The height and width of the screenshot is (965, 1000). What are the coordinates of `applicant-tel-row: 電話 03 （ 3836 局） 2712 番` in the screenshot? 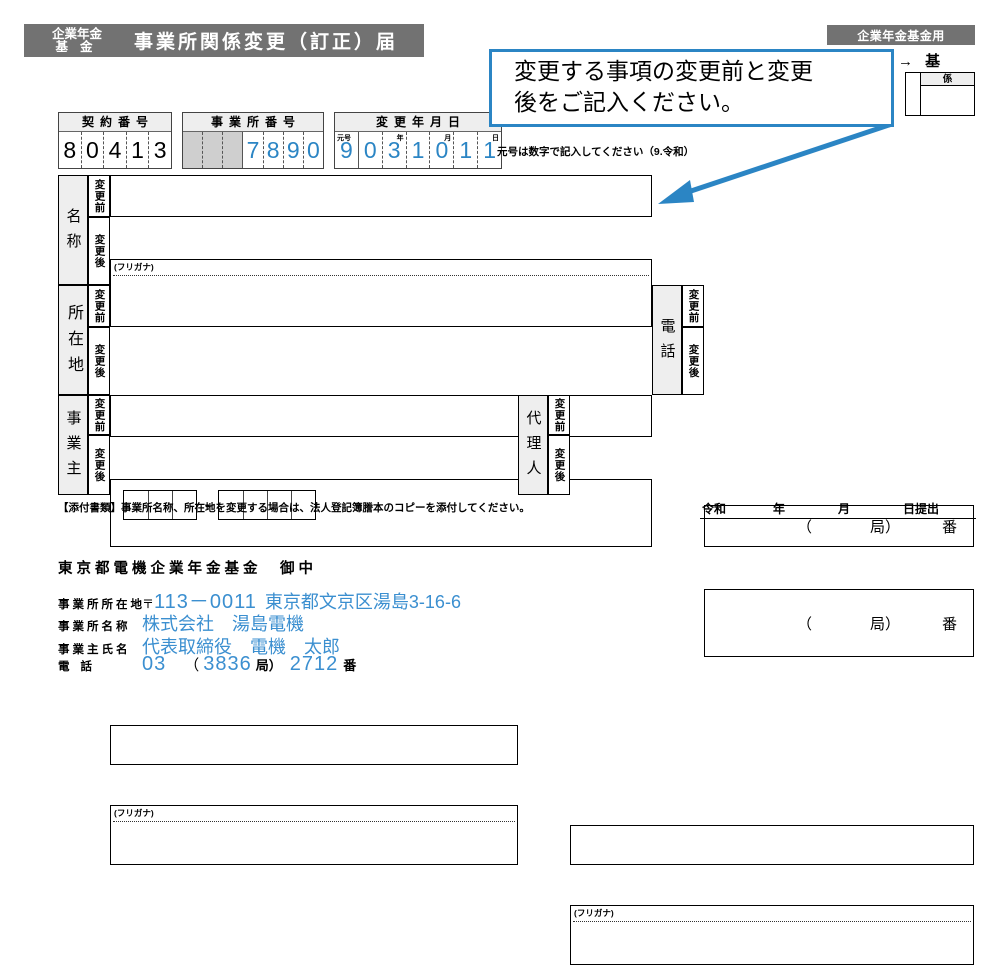 It's located at (207, 664).